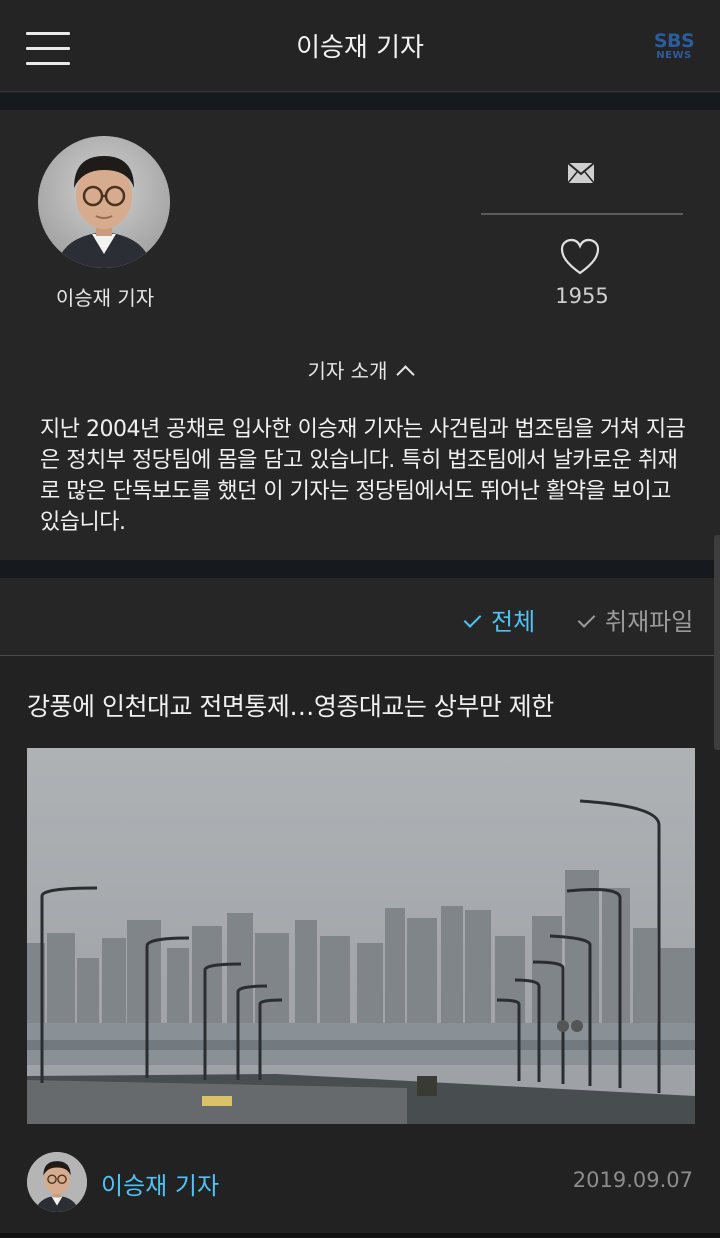 The image size is (720, 1238). I want to click on profile-divider, so click(582, 214).